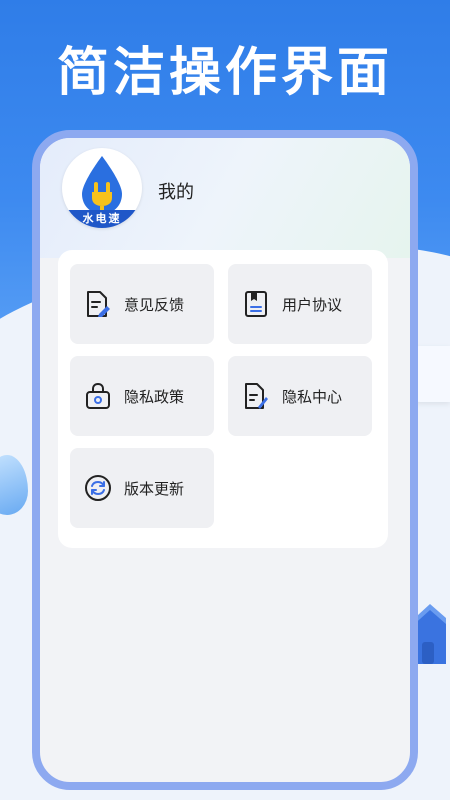 The image size is (450, 800). I want to click on menu-item-privacy-center: 隐私中心, so click(300, 396).